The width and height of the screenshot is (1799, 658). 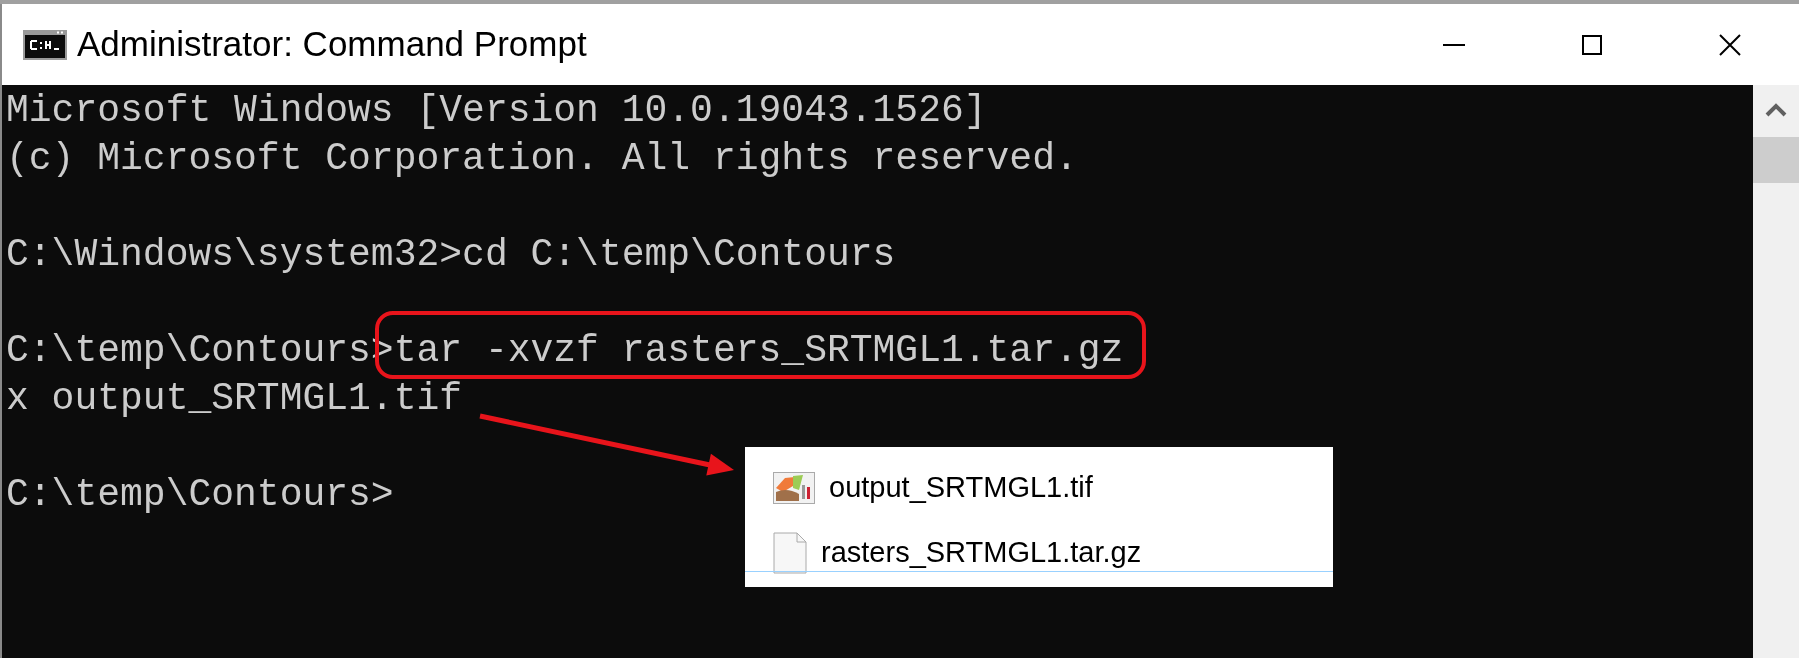 I want to click on scrollbar-thumb, so click(x=1776, y=160).